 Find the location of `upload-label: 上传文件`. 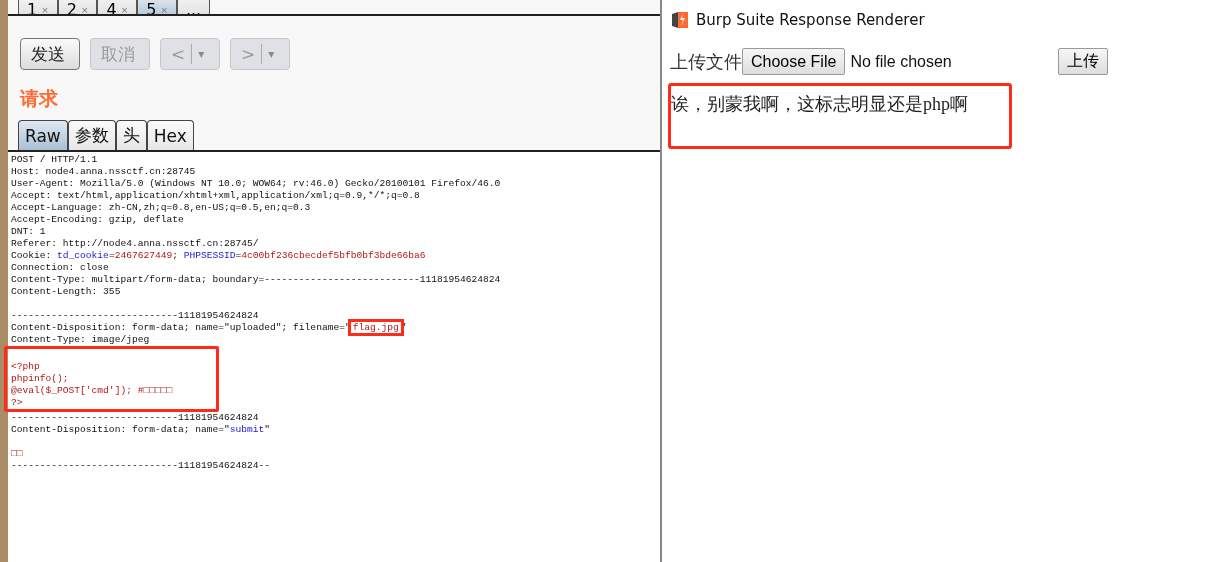

upload-label: 上传文件 is located at coordinates (706, 61).